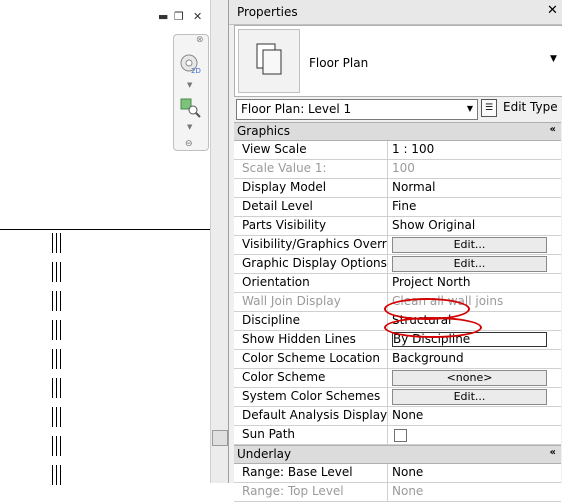 The image size is (562, 502). What do you see at coordinates (472, 283) in the screenshot?
I see `property-value: Project North` at bounding box center [472, 283].